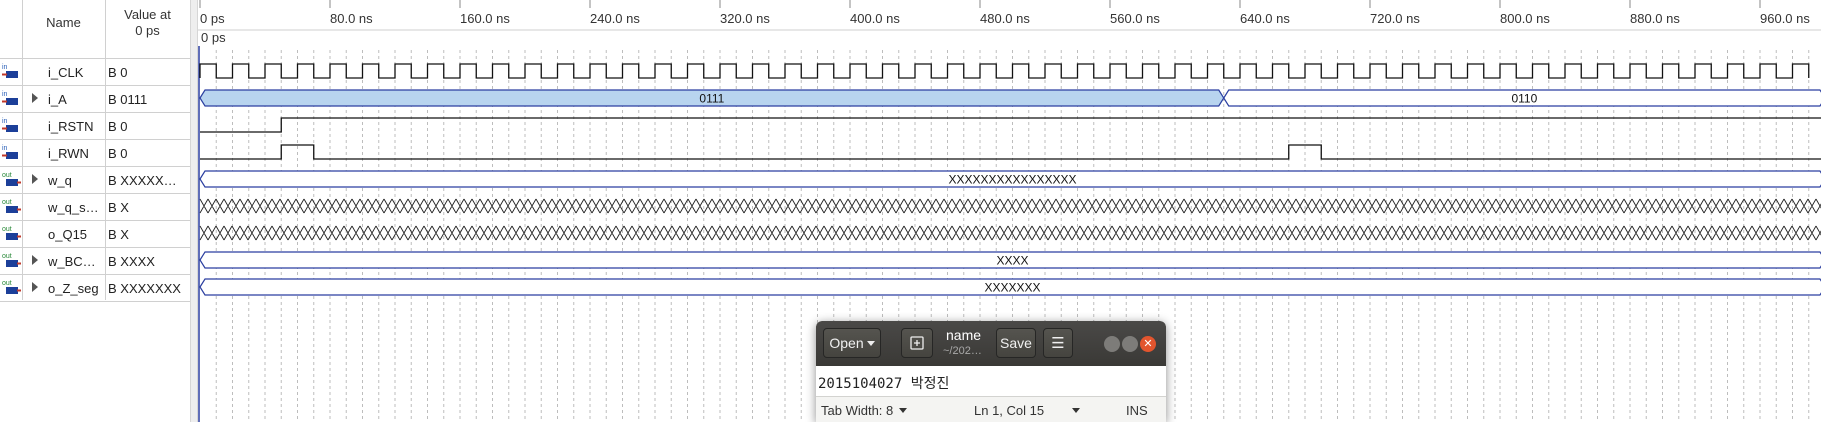 The height and width of the screenshot is (422, 1821). What do you see at coordinates (615, 18) in the screenshot?
I see `time-tick-label: 240.0 ns` at bounding box center [615, 18].